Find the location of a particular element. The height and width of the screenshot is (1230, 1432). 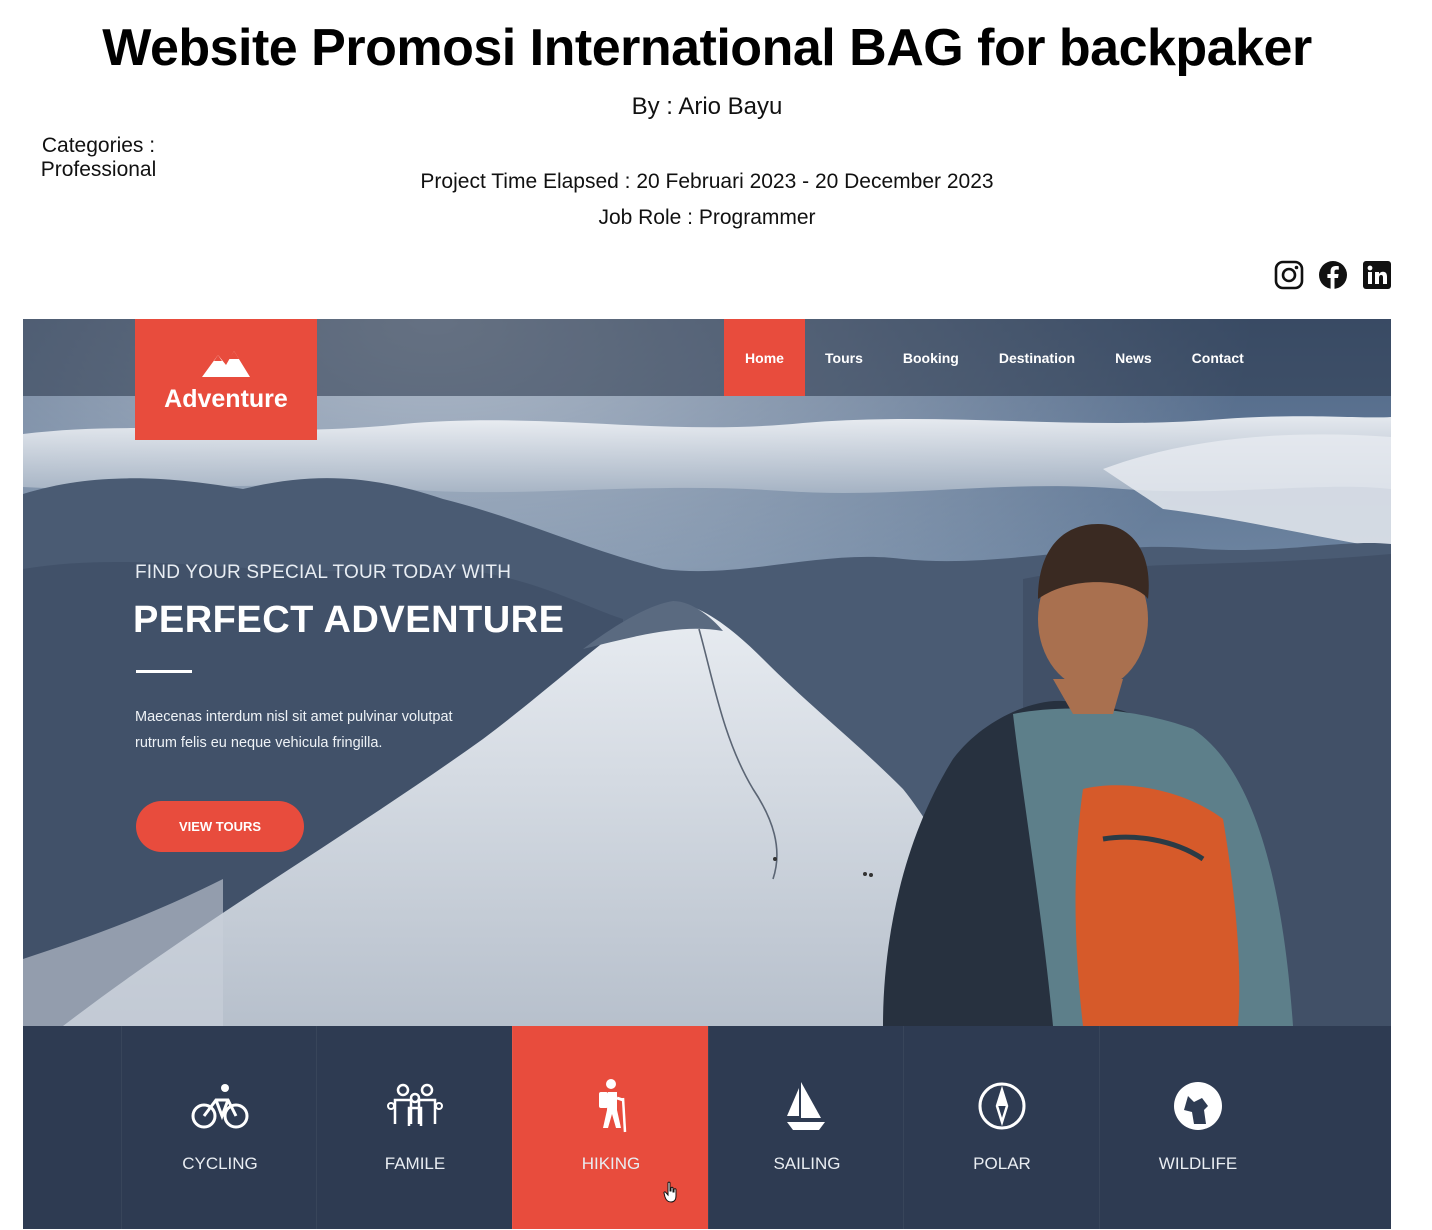

nav-news: News is located at coordinates (1133, 357).